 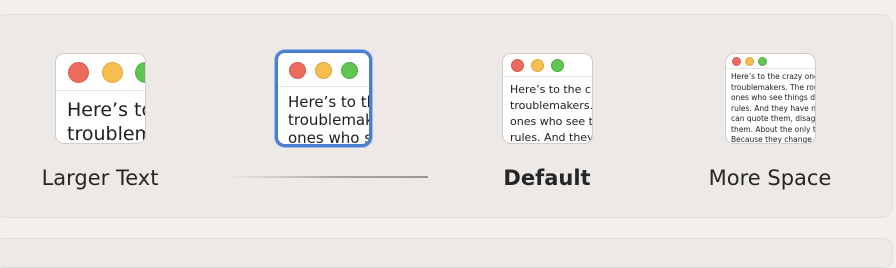 I want to click on slider-track, so click(x=328, y=177).